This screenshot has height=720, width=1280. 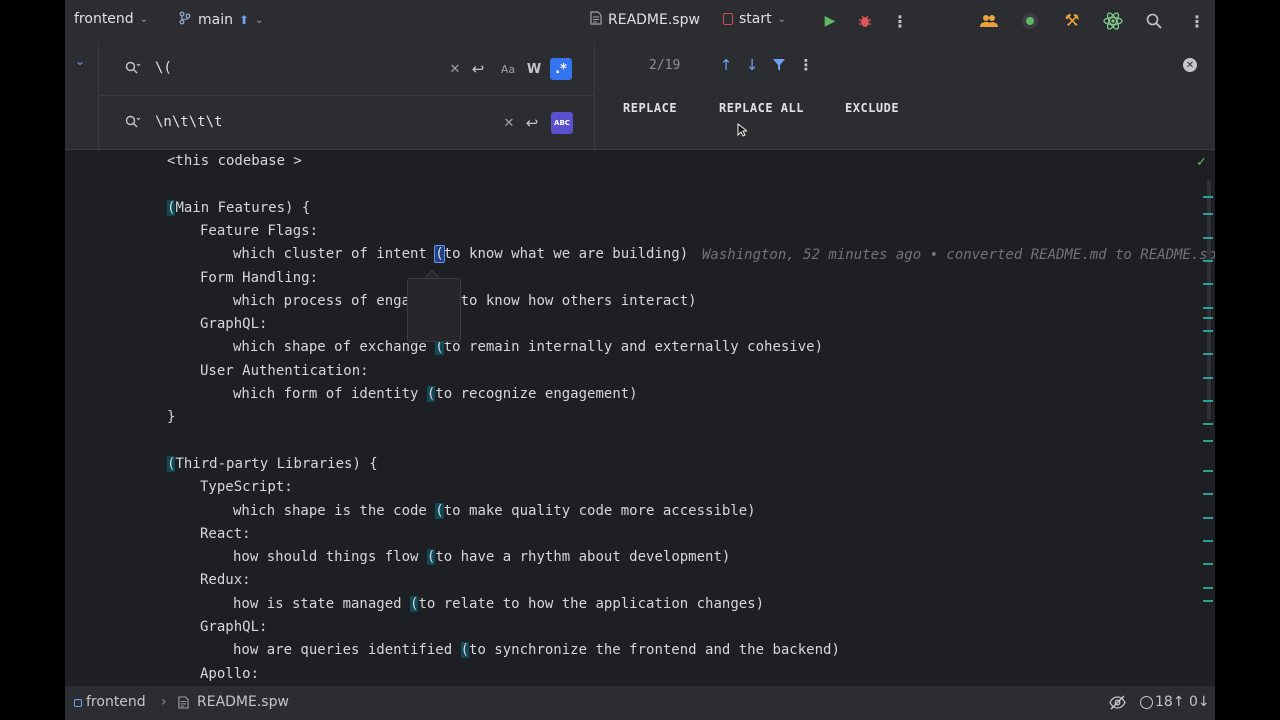 What do you see at coordinates (865, 21) in the screenshot?
I see `debug-icon` at bounding box center [865, 21].